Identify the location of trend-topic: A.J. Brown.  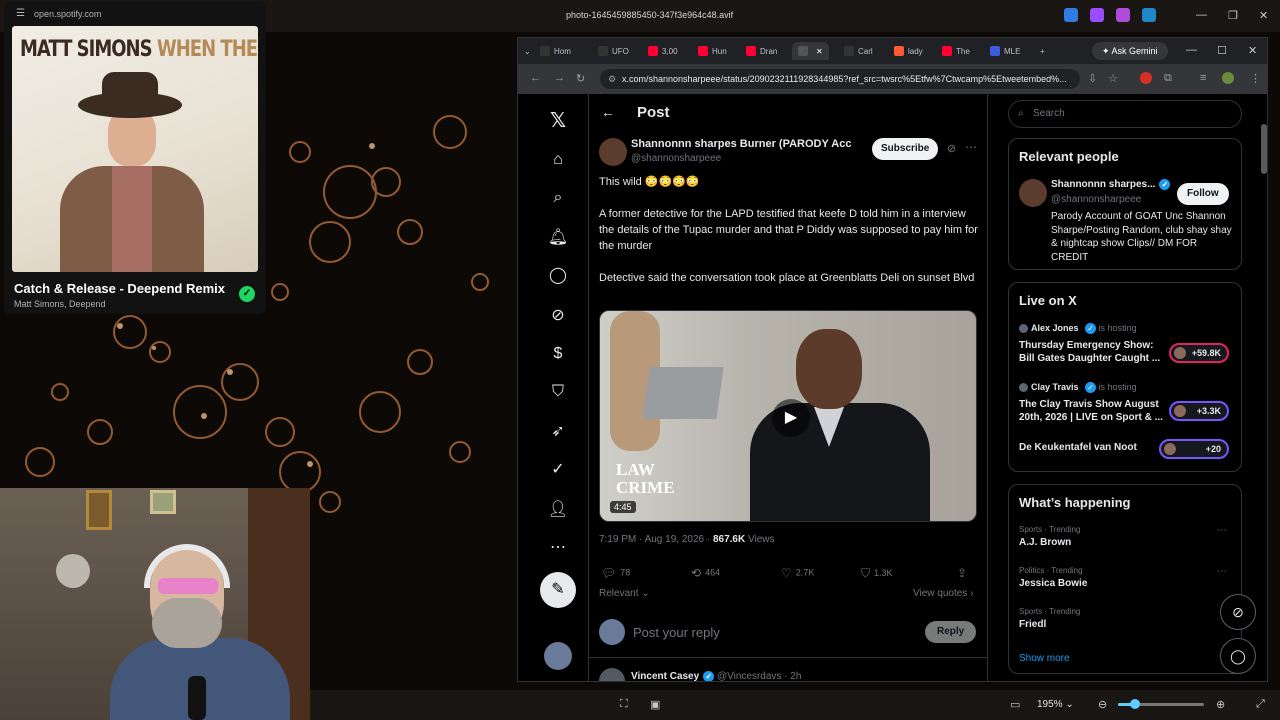
(1045, 542).